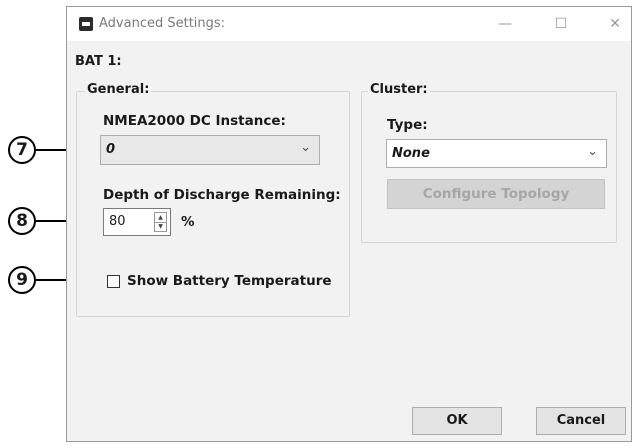 The height and width of the screenshot is (446, 636). Describe the element at coordinates (86, 24) in the screenshot. I see `app-icon` at that location.